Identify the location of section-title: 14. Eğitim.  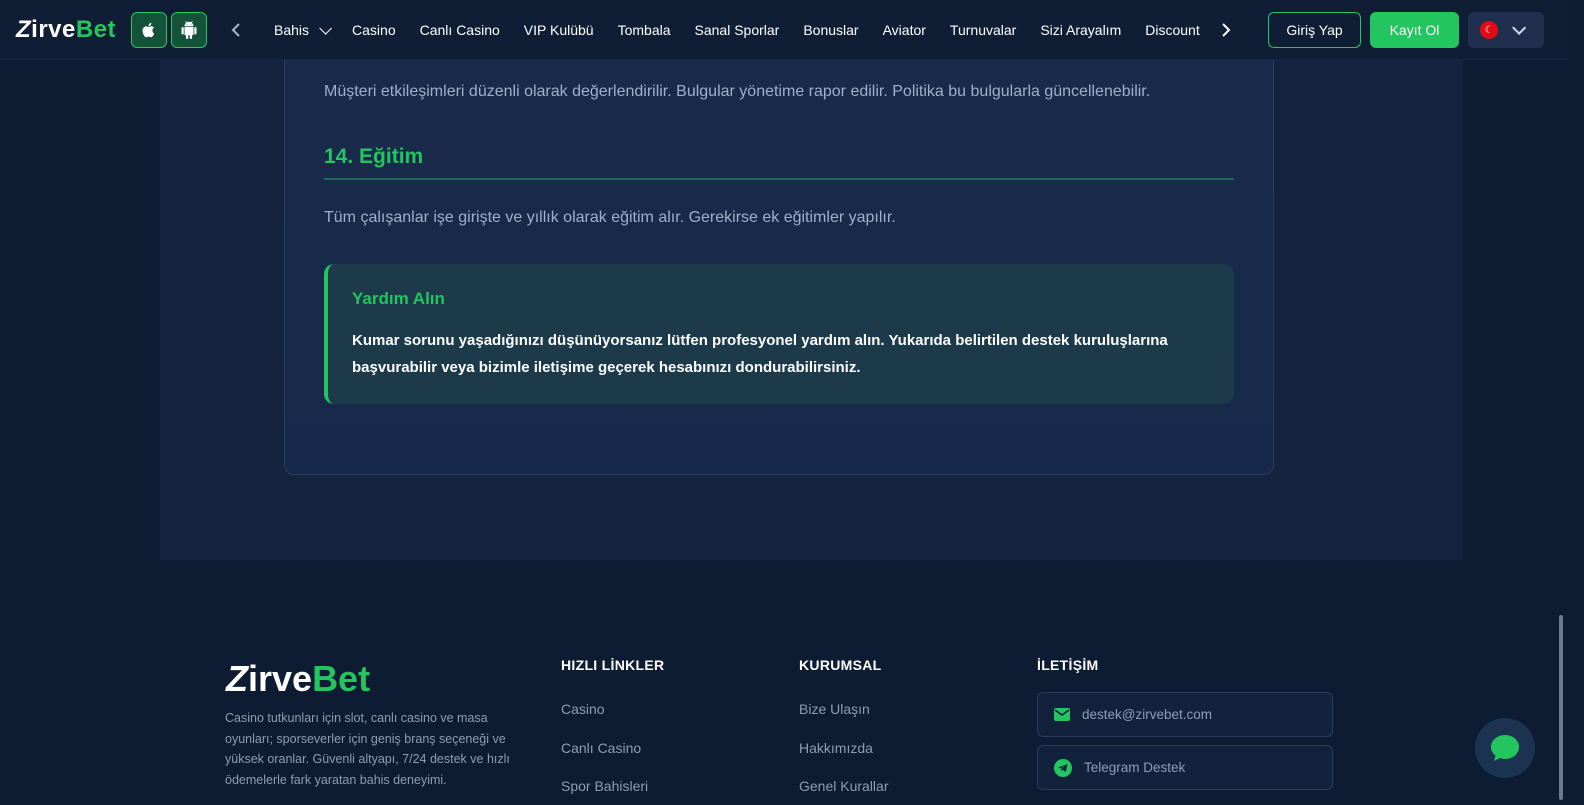
(374, 156).